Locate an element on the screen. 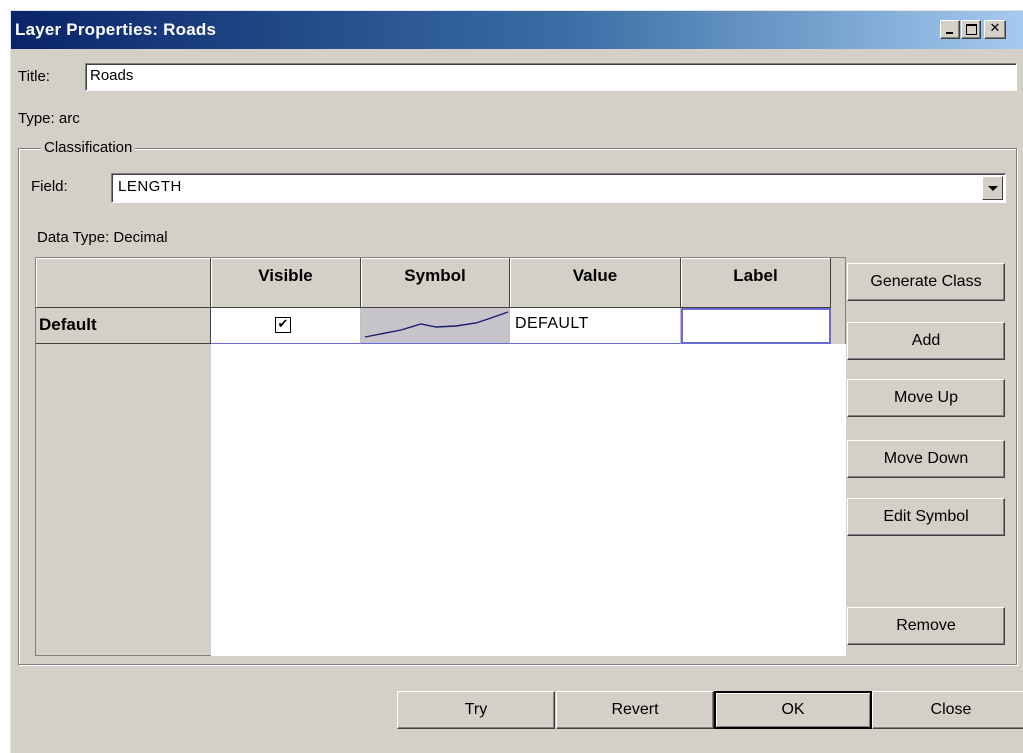  window-title: Layer Properties: Roads is located at coordinates (116, 29).